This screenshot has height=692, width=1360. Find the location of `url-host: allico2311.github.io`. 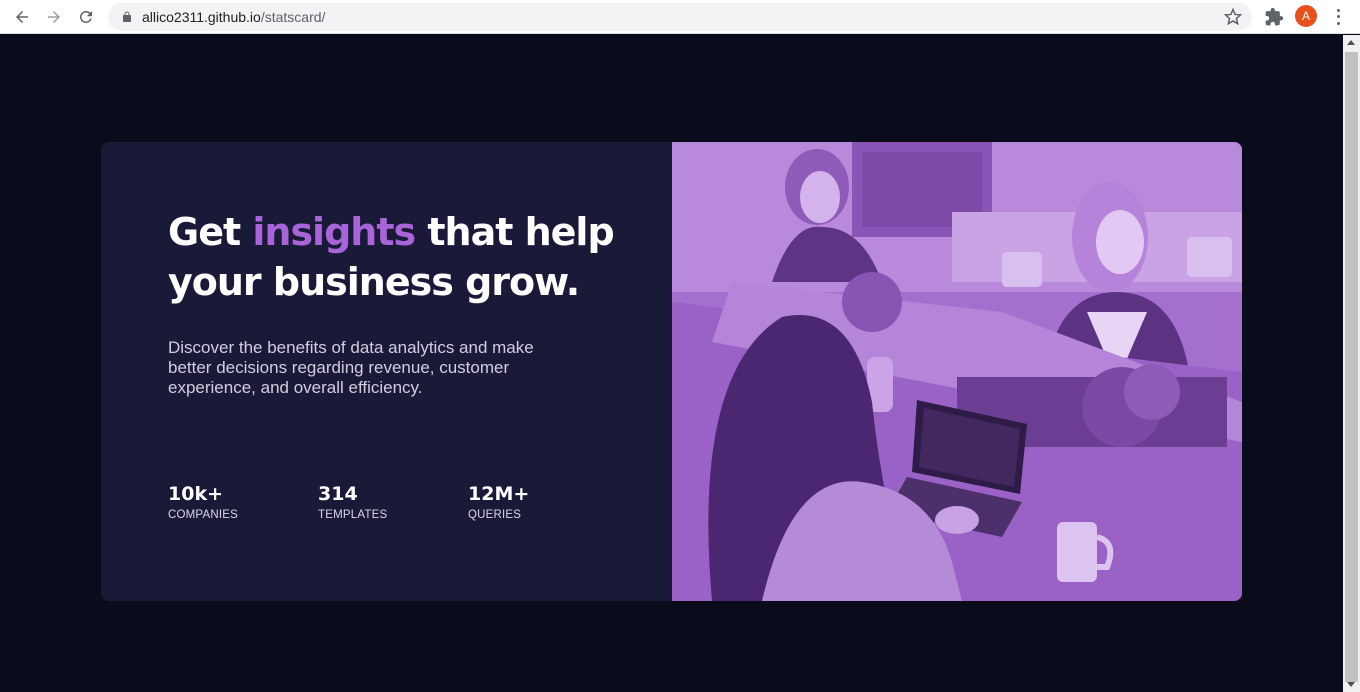

url-host: allico2311.github.io is located at coordinates (201, 17).